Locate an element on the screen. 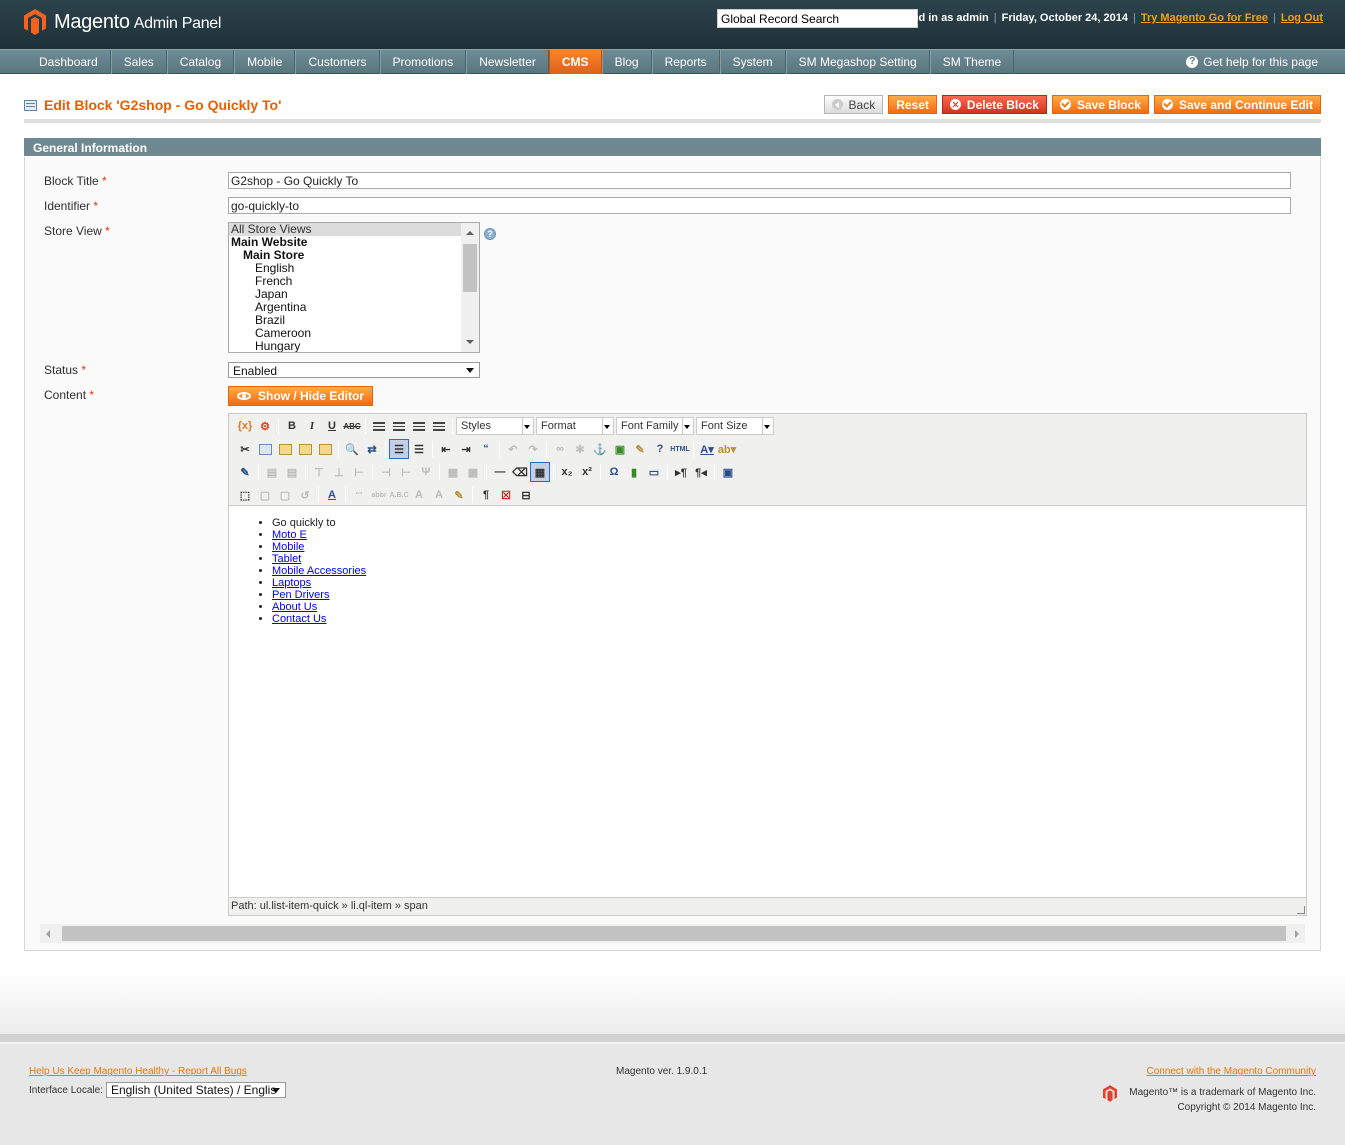 The image size is (1345, 1145). quick-link: Moto E is located at coordinates (289, 535).